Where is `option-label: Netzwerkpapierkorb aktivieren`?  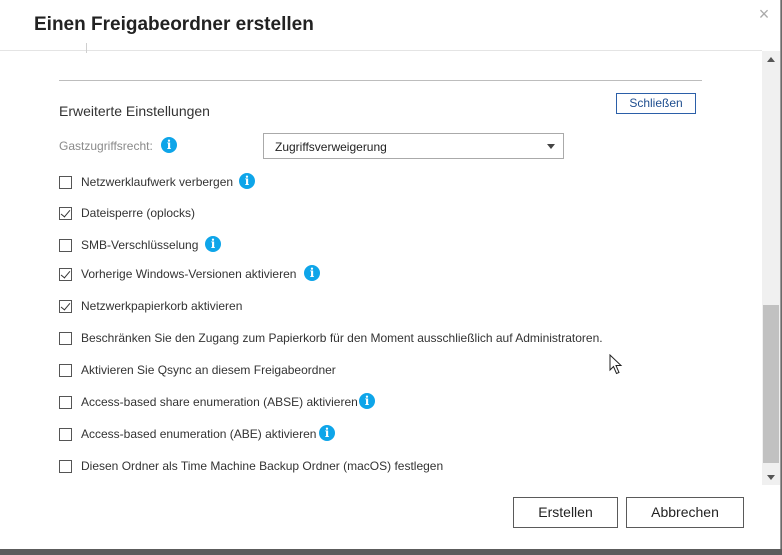
option-label: Netzwerkpapierkorb aktivieren is located at coordinates (161, 306).